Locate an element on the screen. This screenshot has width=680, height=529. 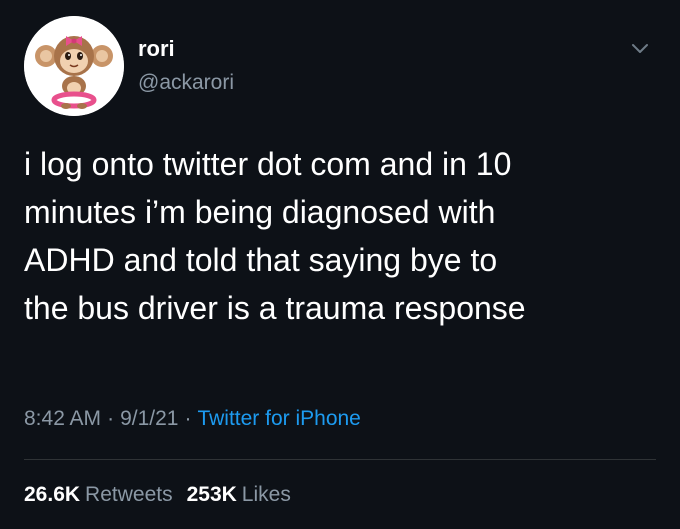
monkey-avatar-icon is located at coordinates (74, 66).